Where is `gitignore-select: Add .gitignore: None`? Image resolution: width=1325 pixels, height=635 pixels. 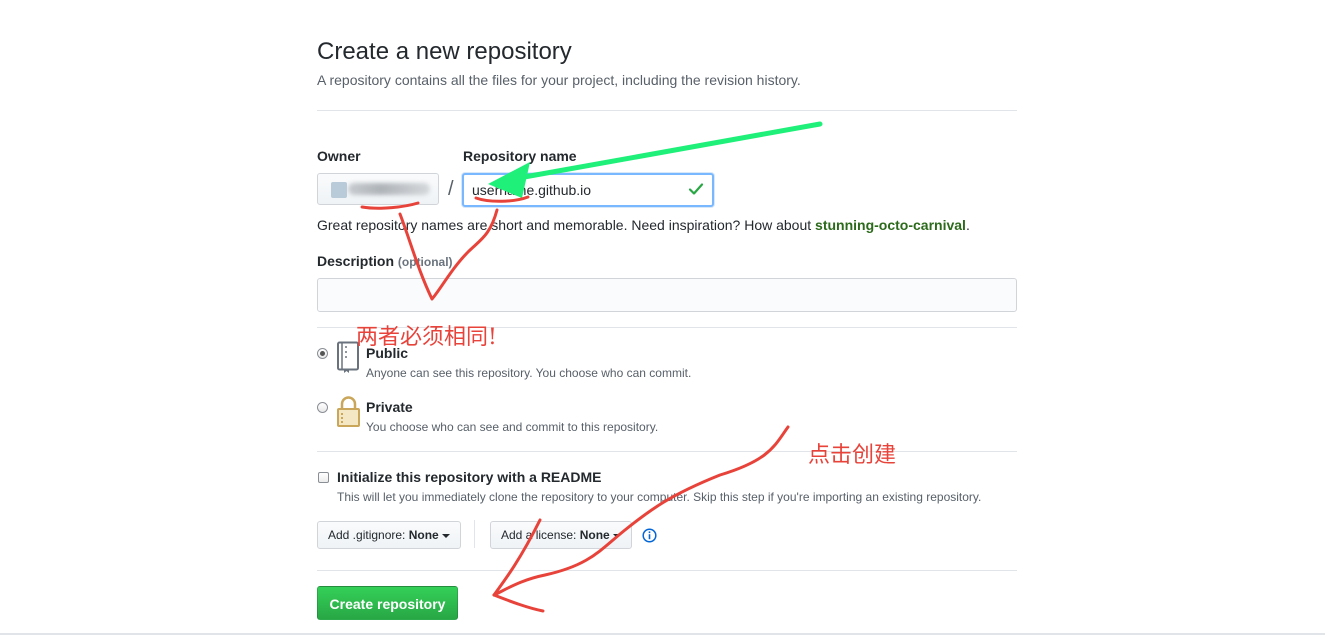 gitignore-select: Add .gitignore: None is located at coordinates (389, 535).